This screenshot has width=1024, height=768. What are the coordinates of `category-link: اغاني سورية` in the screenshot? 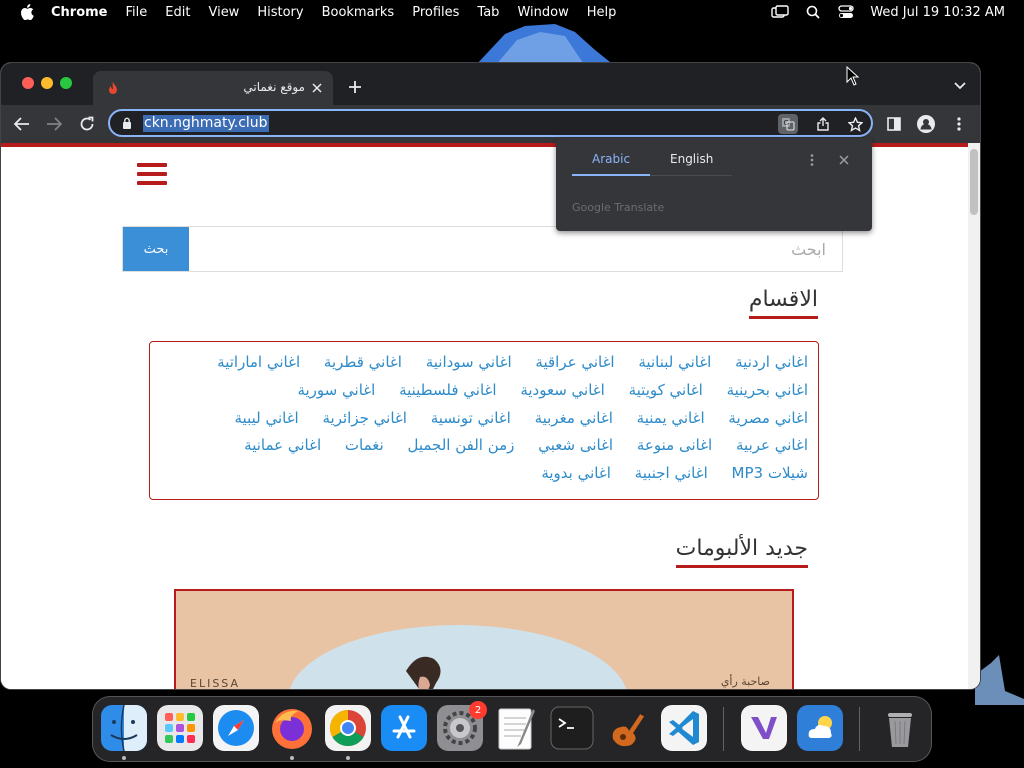 It's located at (336, 390).